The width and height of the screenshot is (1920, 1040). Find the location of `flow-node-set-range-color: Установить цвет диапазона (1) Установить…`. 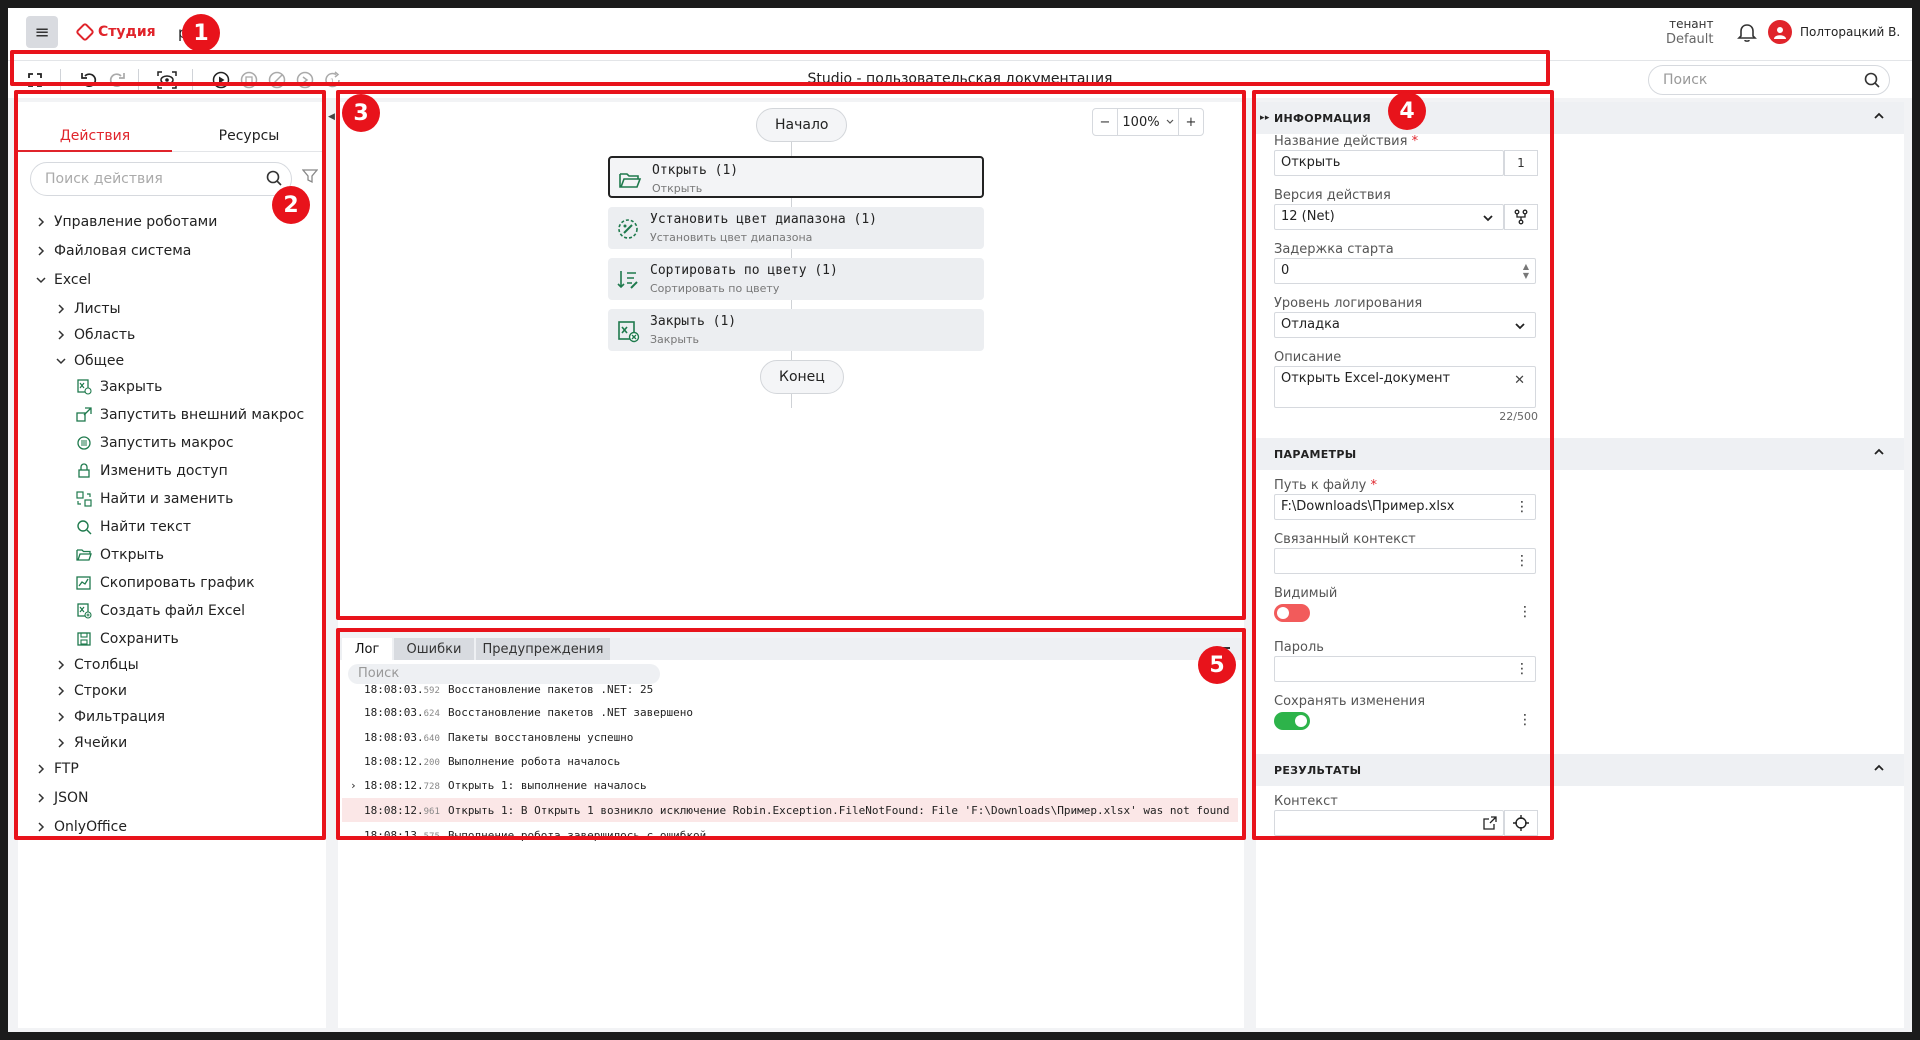

flow-node-set-range-color: Установить цвет диапазона (1) Установить… is located at coordinates (796, 228).